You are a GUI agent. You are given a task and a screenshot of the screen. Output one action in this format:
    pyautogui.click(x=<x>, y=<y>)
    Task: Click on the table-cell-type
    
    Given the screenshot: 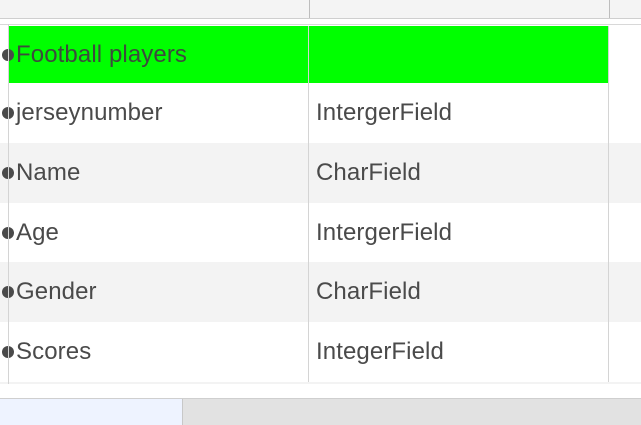 What is the action you would take?
    pyautogui.click(x=459, y=54)
    